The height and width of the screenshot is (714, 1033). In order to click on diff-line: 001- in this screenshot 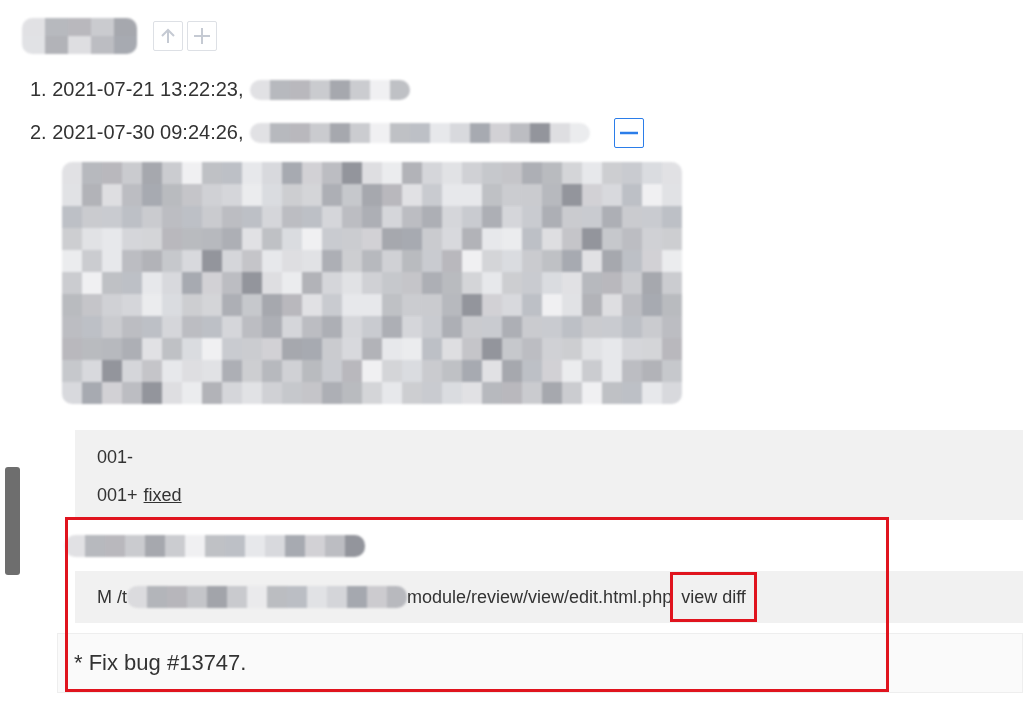, I will do `click(115, 457)`.